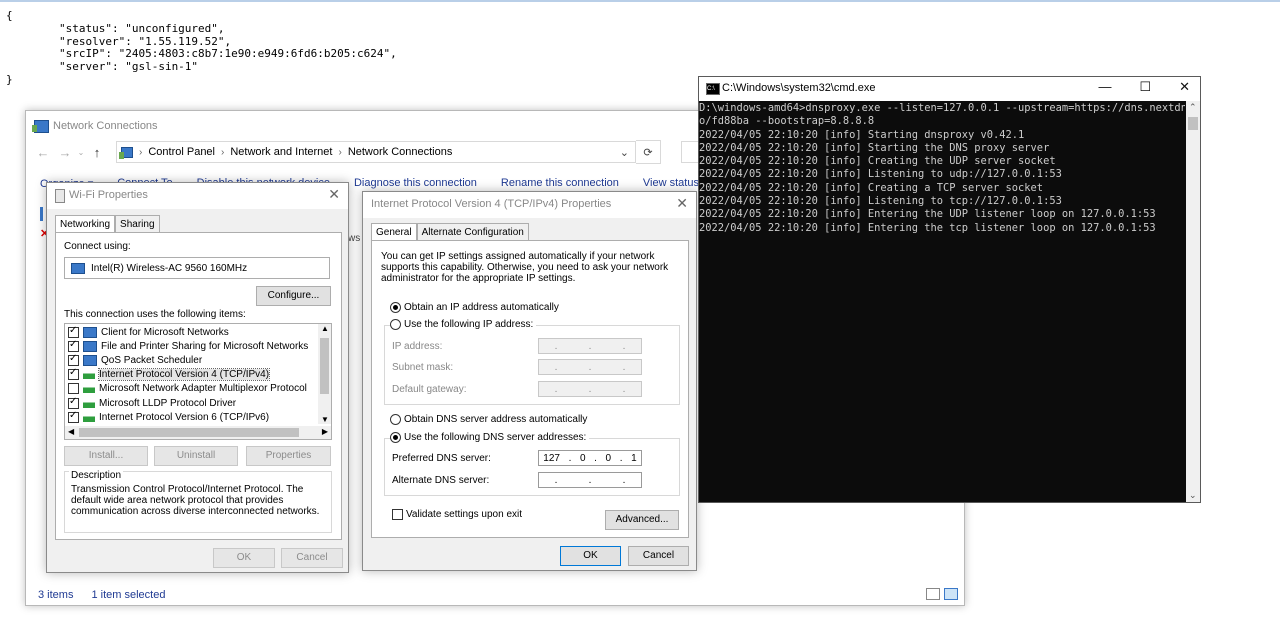 Image resolution: width=1280 pixels, height=624 pixels. Describe the element at coordinates (400, 152) in the screenshot. I see `breadcrumb-network-connections: Network Connections` at that location.